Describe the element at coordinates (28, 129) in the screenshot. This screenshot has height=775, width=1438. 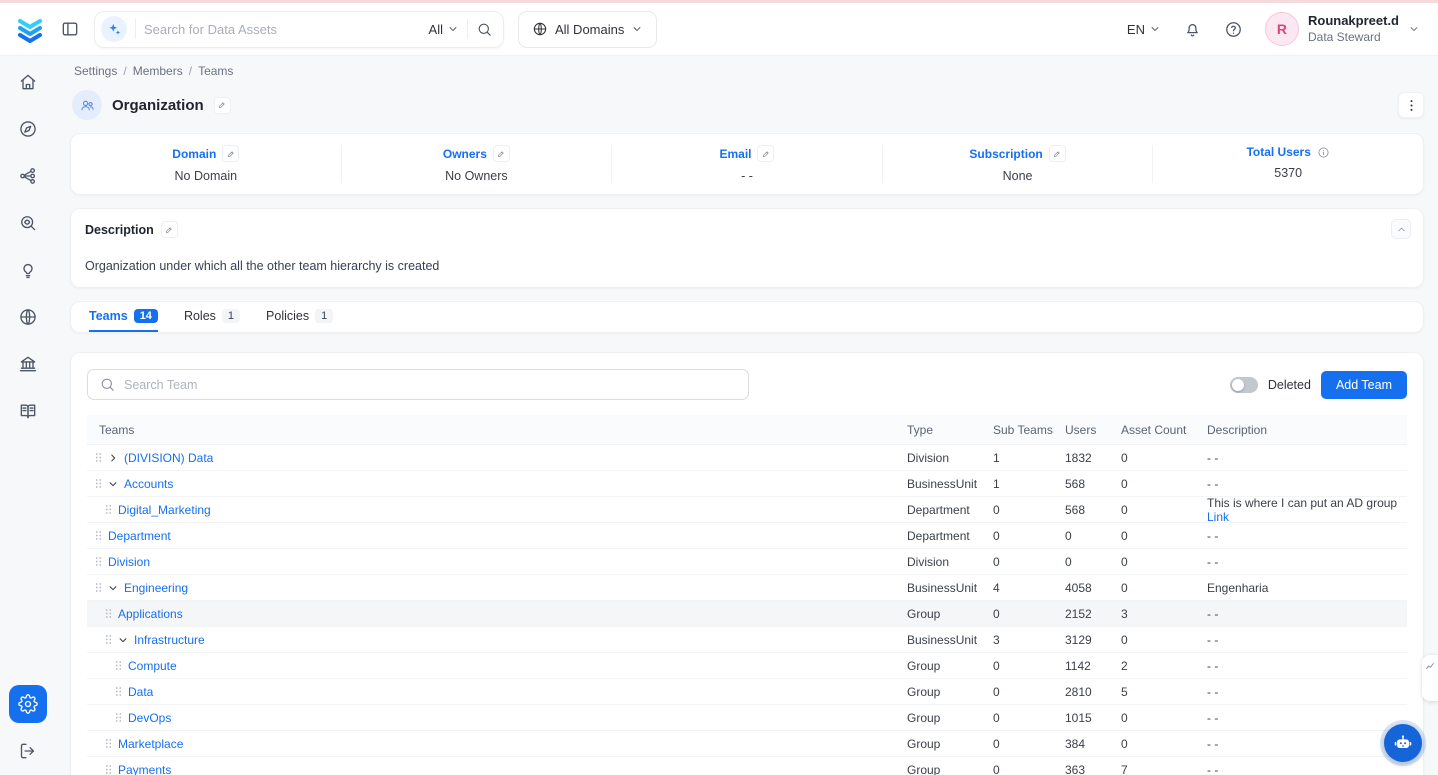
I see `sidebar-item-explore` at that location.